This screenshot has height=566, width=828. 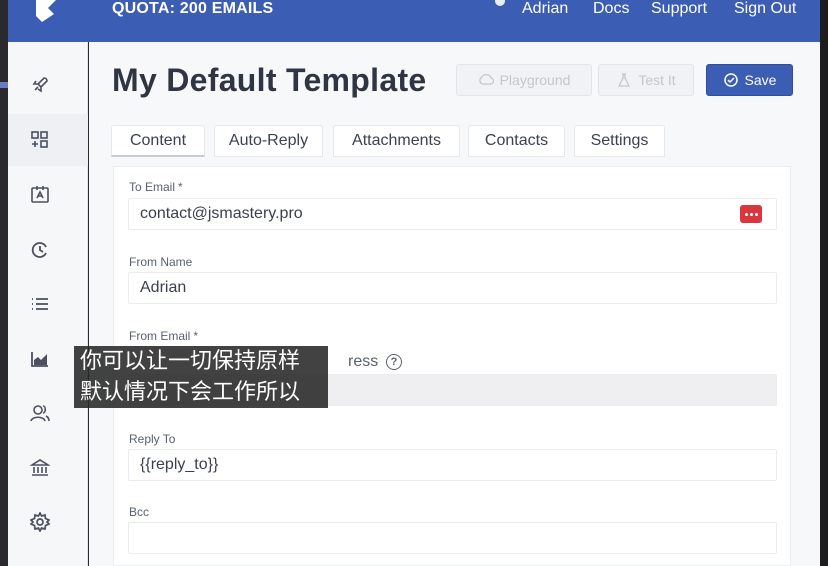 What do you see at coordinates (363, 362) in the screenshot?
I see `default-address-checkbox-label: ress` at bounding box center [363, 362].